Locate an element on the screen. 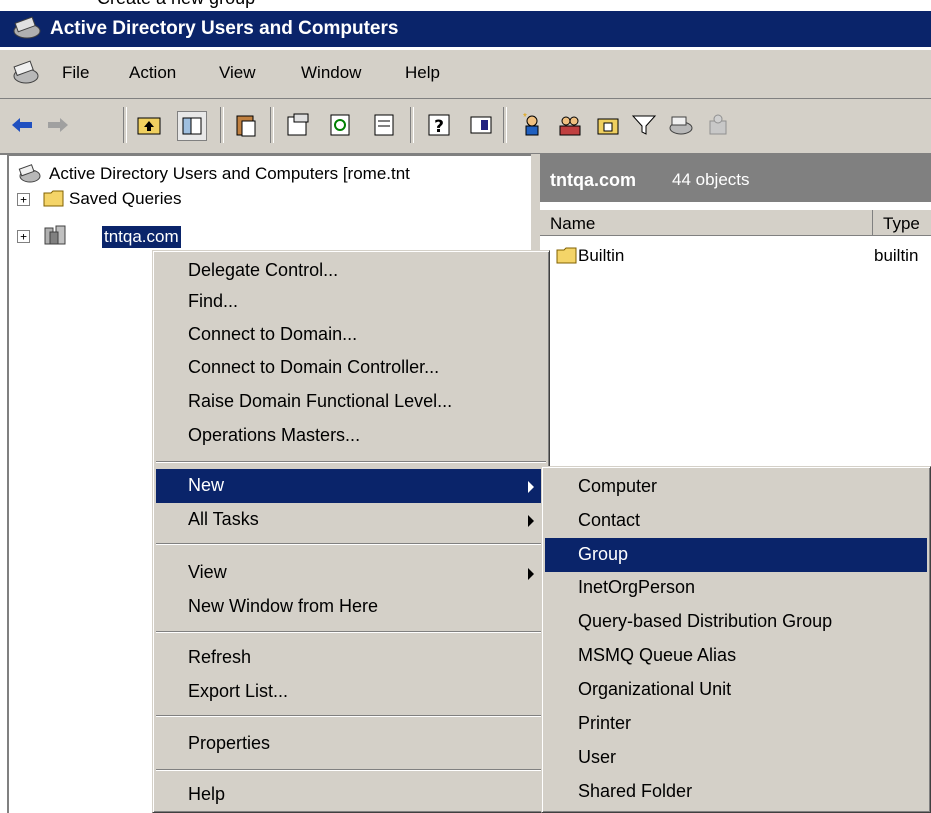  up-folder-icon is located at coordinates (149, 125).